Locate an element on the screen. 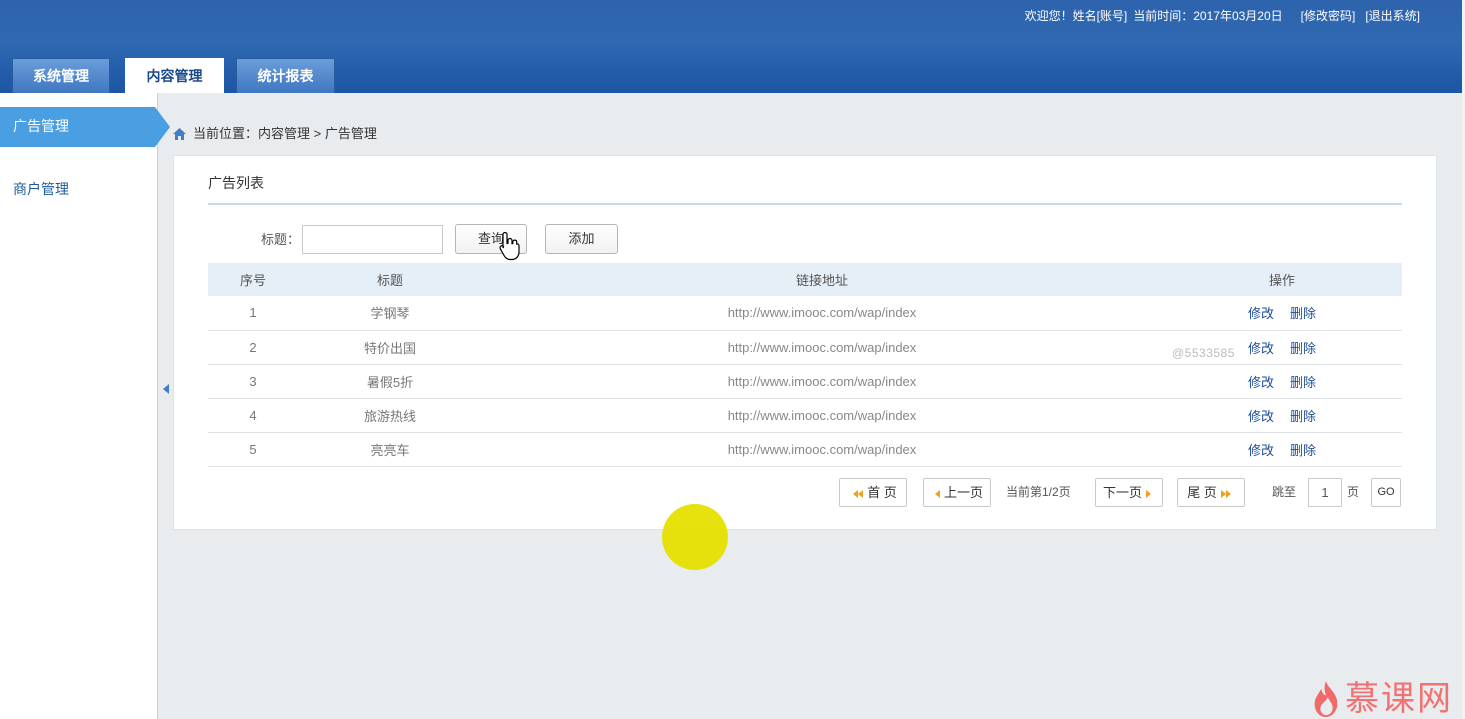  first-page-button: 首 页 is located at coordinates (873, 492).